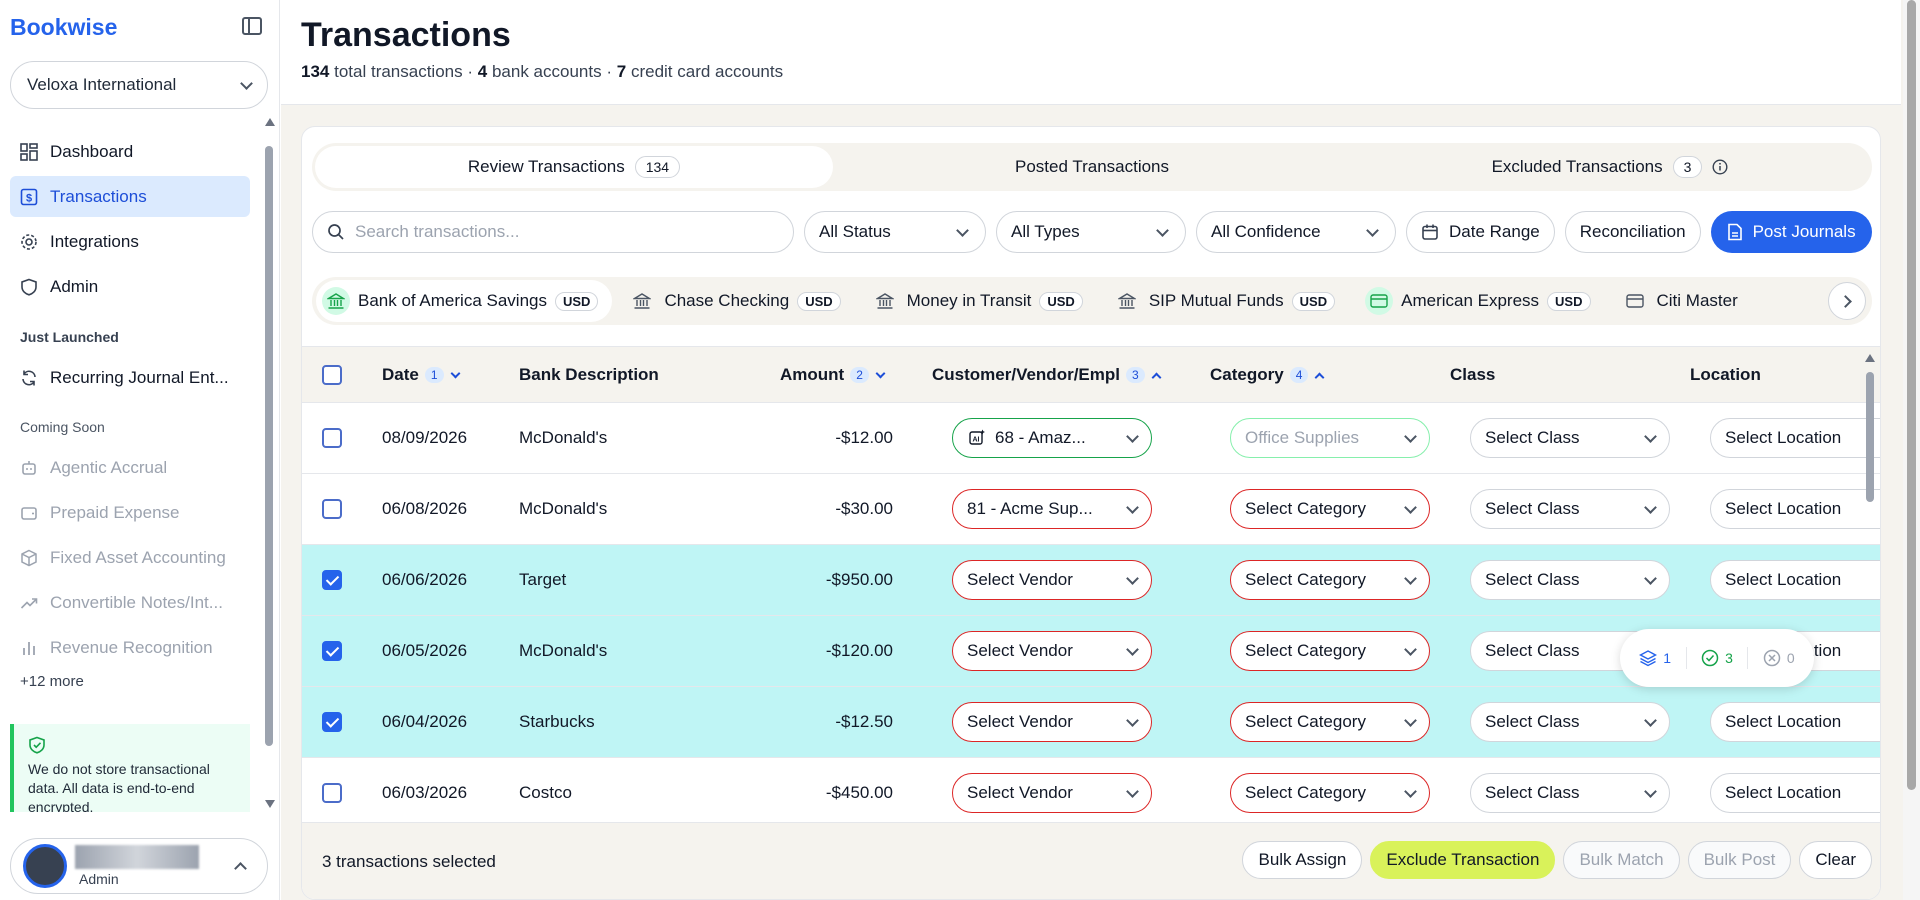 The height and width of the screenshot is (900, 1920). I want to click on shield-check-icon, so click(37, 745).